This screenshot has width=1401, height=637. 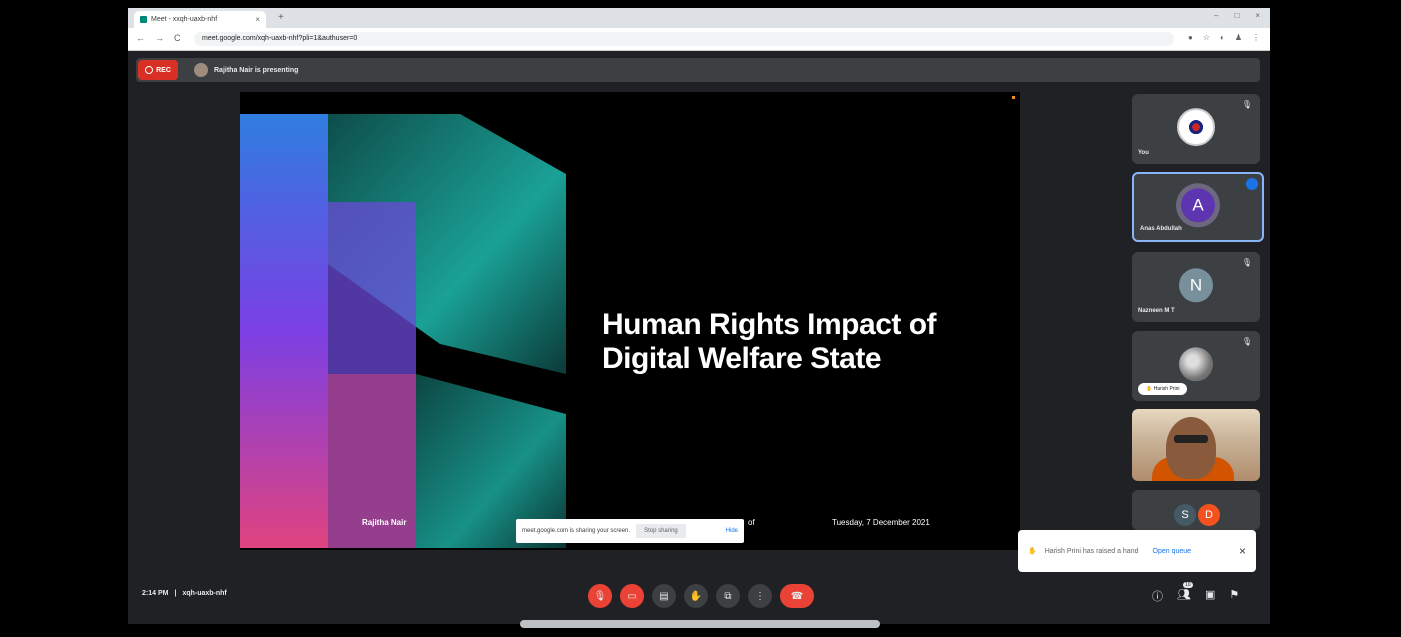 What do you see at coordinates (184, 19) in the screenshot?
I see `tab-title: Meet - xxqh-uaxb-nhf` at bounding box center [184, 19].